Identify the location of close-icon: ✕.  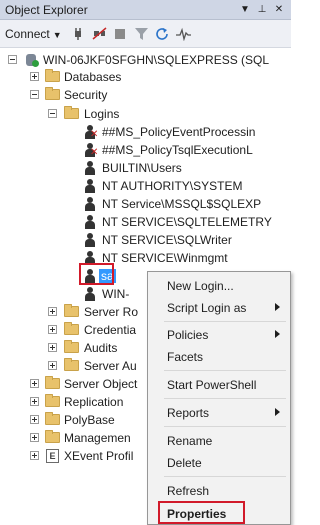
(279, 9).